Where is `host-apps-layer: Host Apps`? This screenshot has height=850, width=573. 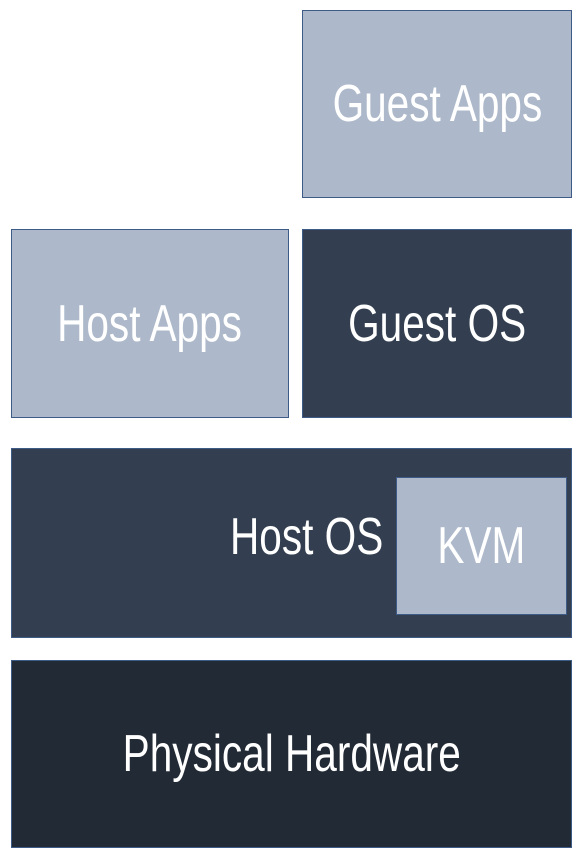 host-apps-layer: Host Apps is located at coordinates (150, 323).